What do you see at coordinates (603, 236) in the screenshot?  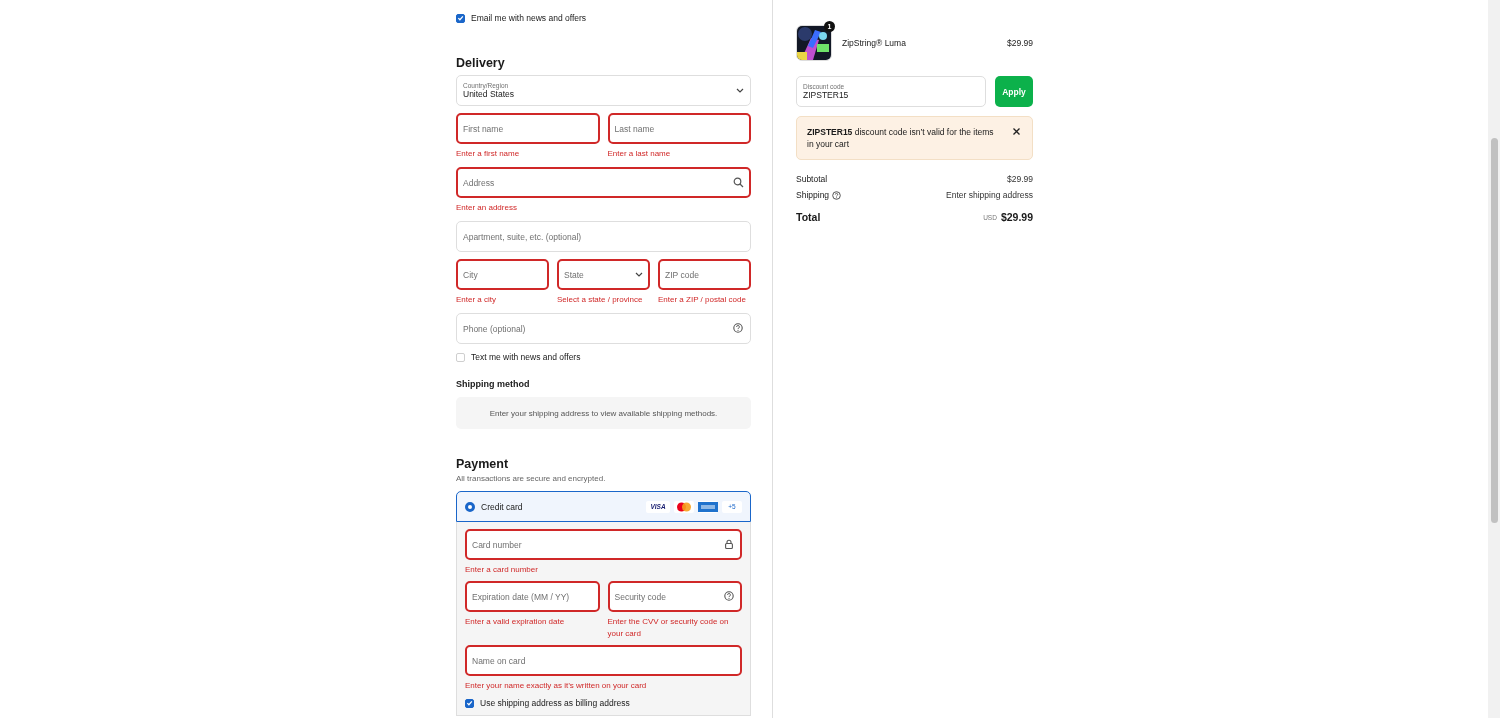 I see `input-field: Apartment, suite, etc. (optional)` at bounding box center [603, 236].